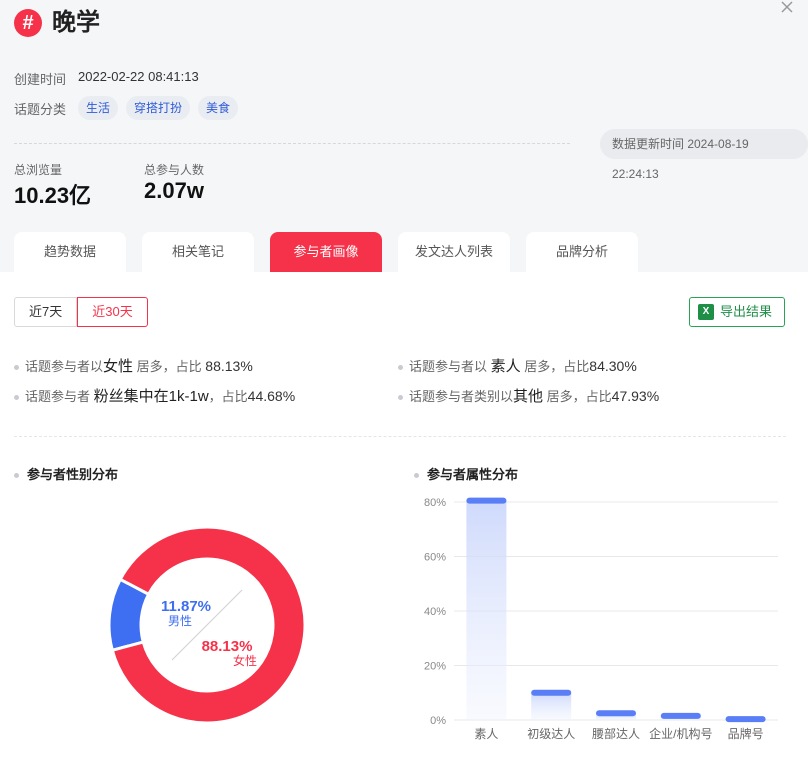 The image size is (808, 763). Describe the element at coordinates (582, 252) in the screenshot. I see `tab-brand-analysis: 品牌分析` at that location.